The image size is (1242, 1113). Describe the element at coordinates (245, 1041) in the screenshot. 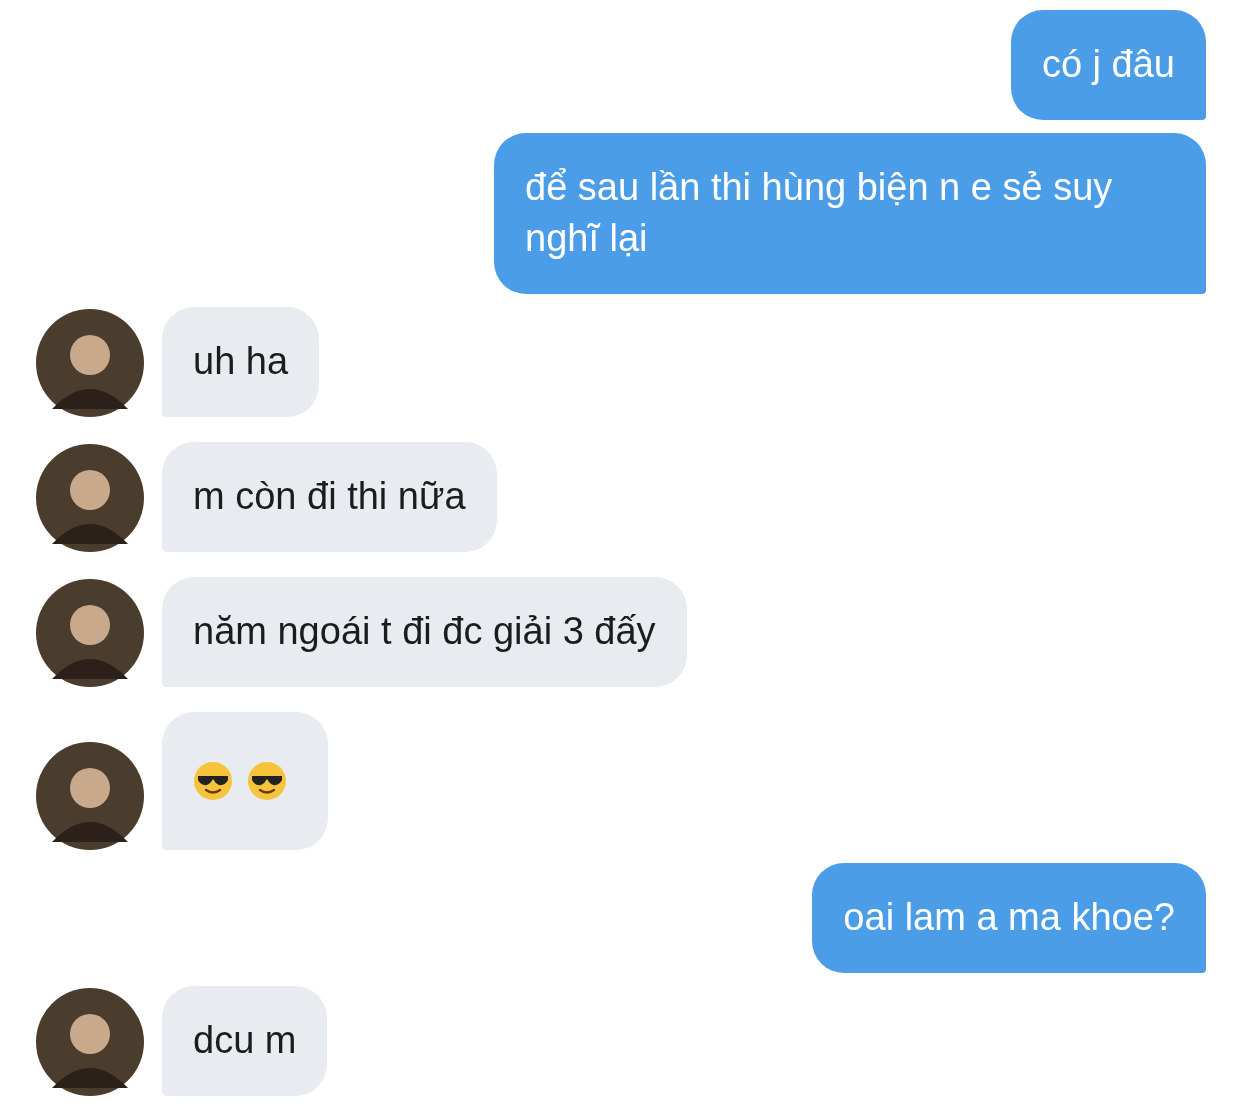

I see `message-bubble: dcu m` at that location.